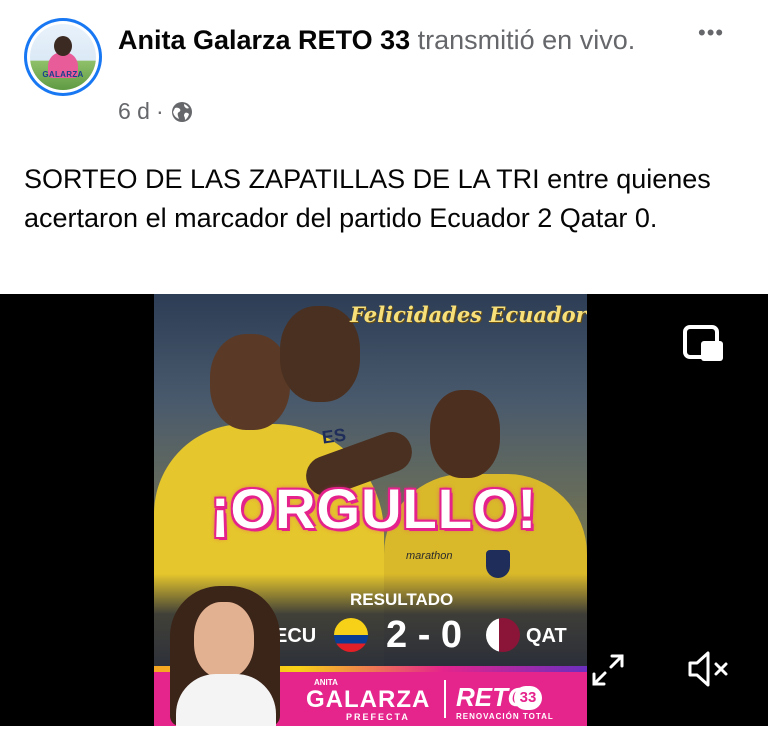 This screenshot has height=752, width=768. I want to click on avatar-ring: GALARZA, so click(63, 57).